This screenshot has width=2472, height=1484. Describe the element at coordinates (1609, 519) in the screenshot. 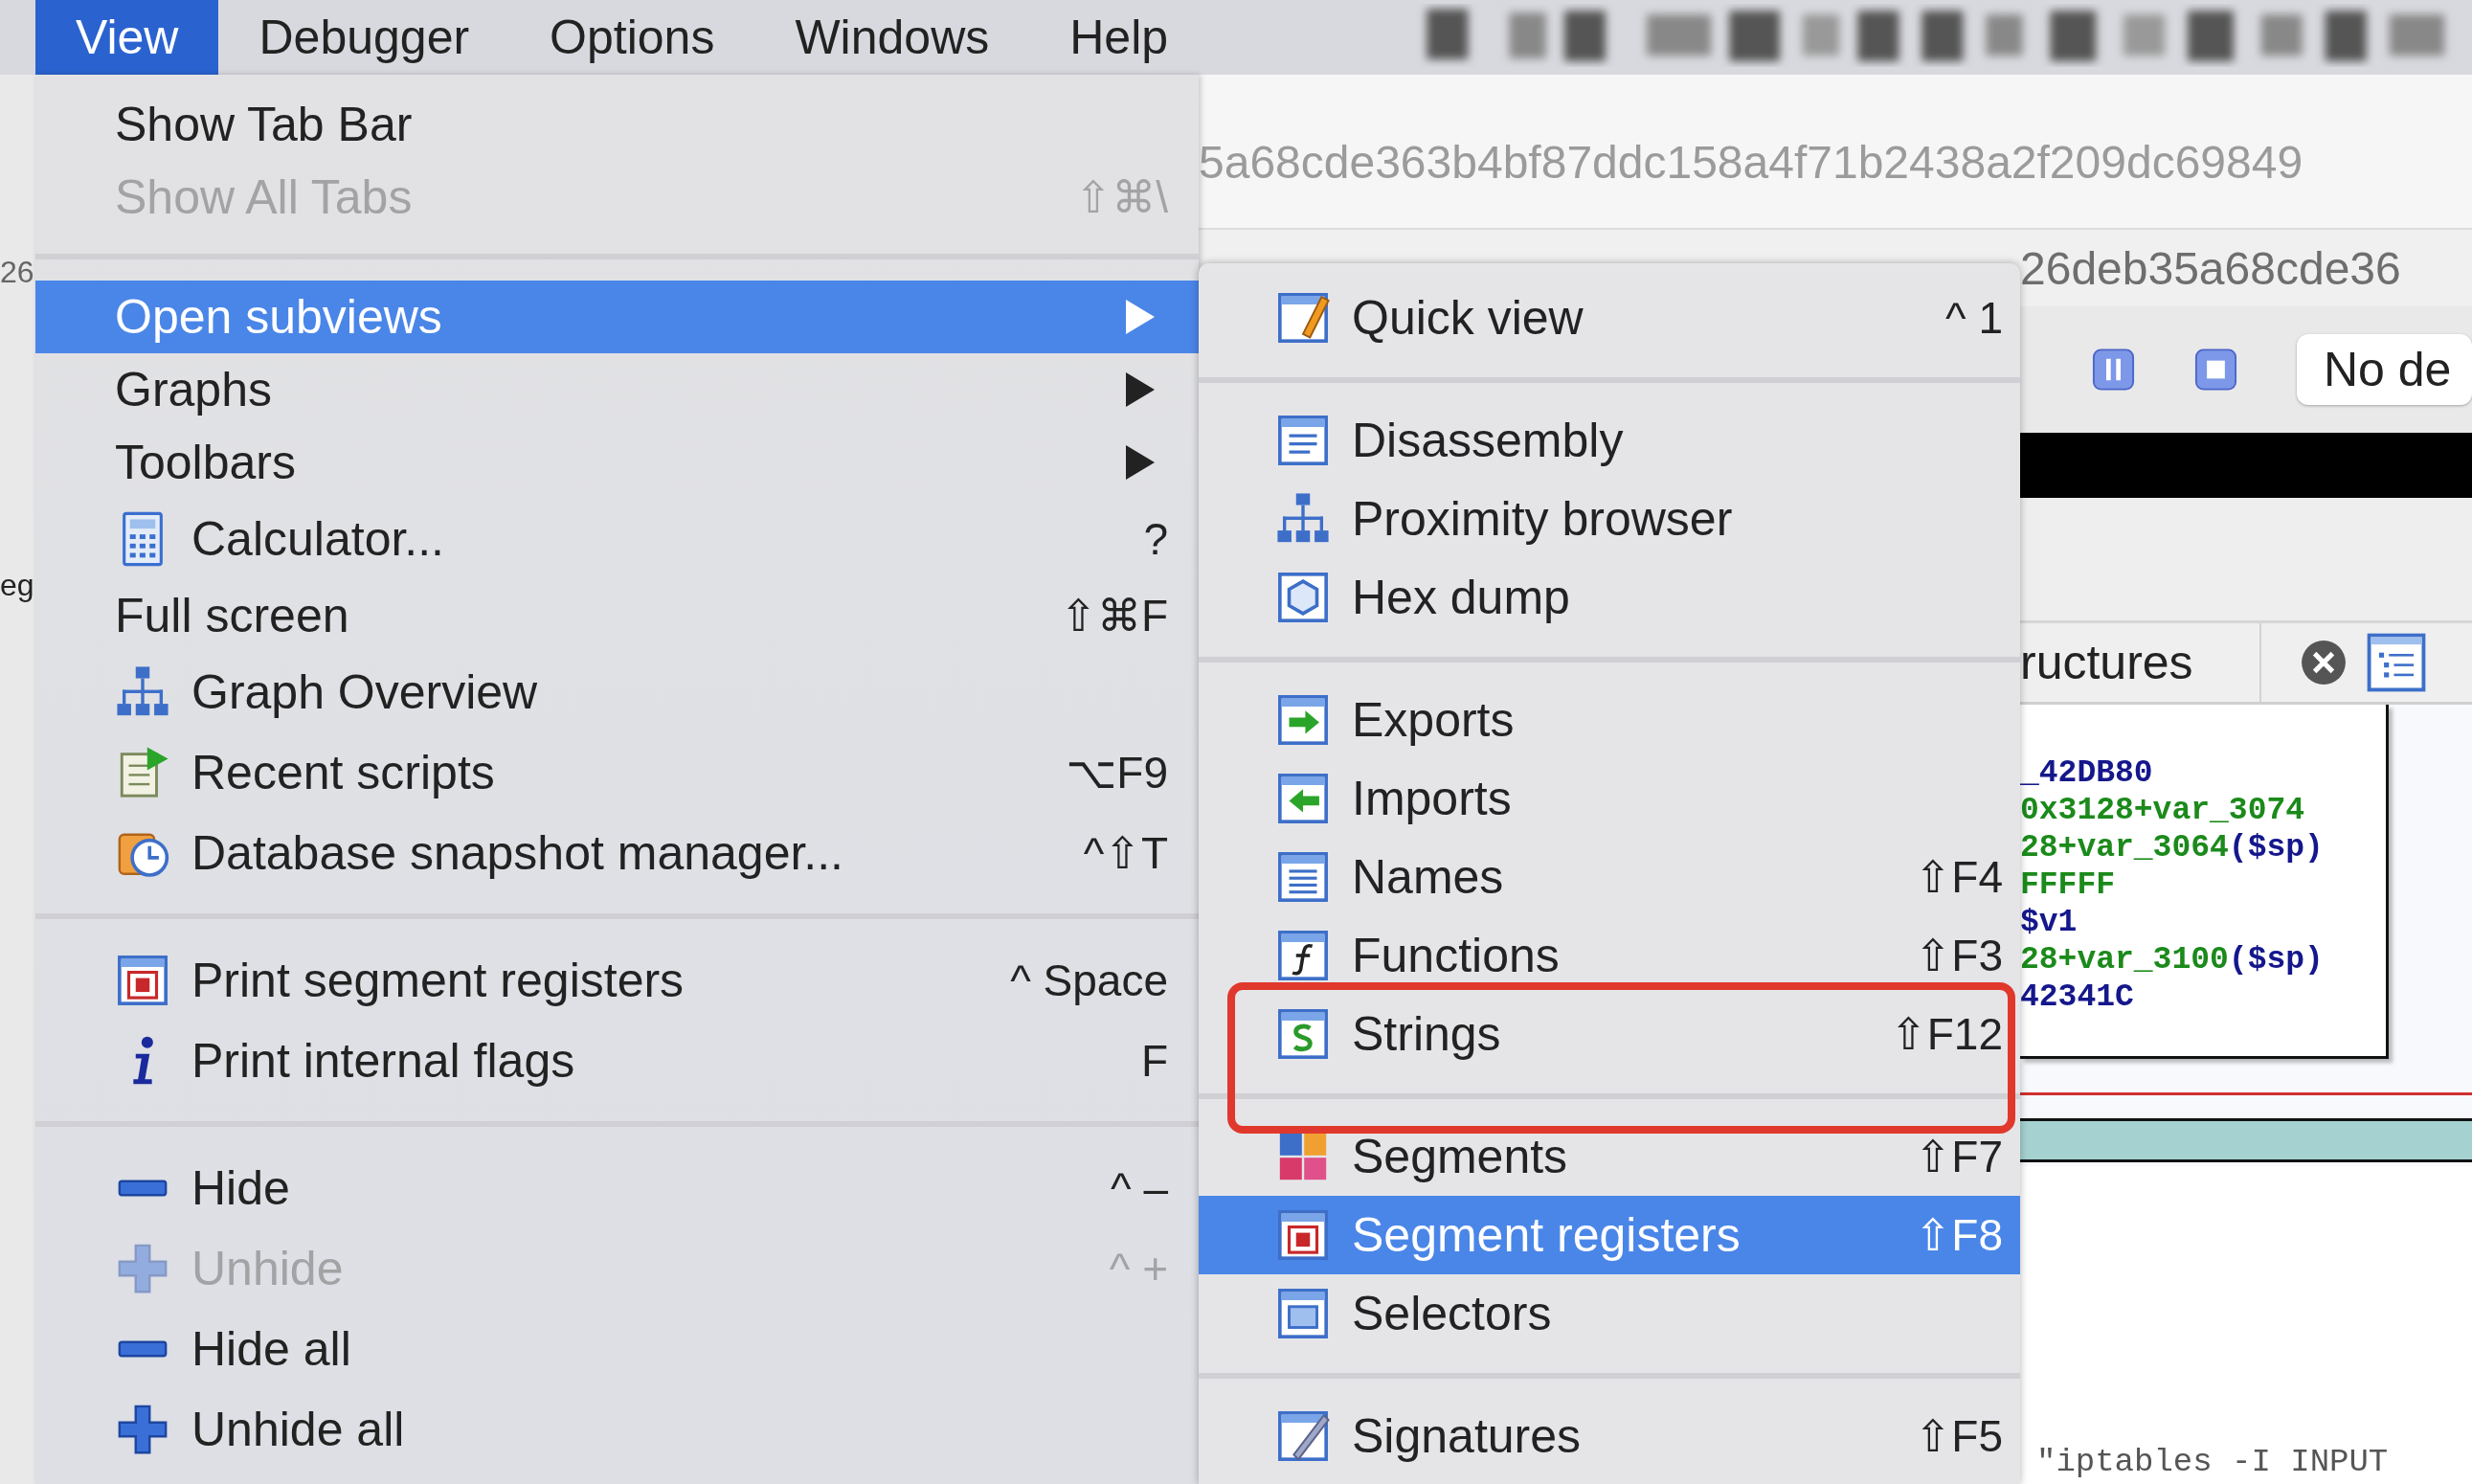

I see `menu-item: Proximity browser` at that location.